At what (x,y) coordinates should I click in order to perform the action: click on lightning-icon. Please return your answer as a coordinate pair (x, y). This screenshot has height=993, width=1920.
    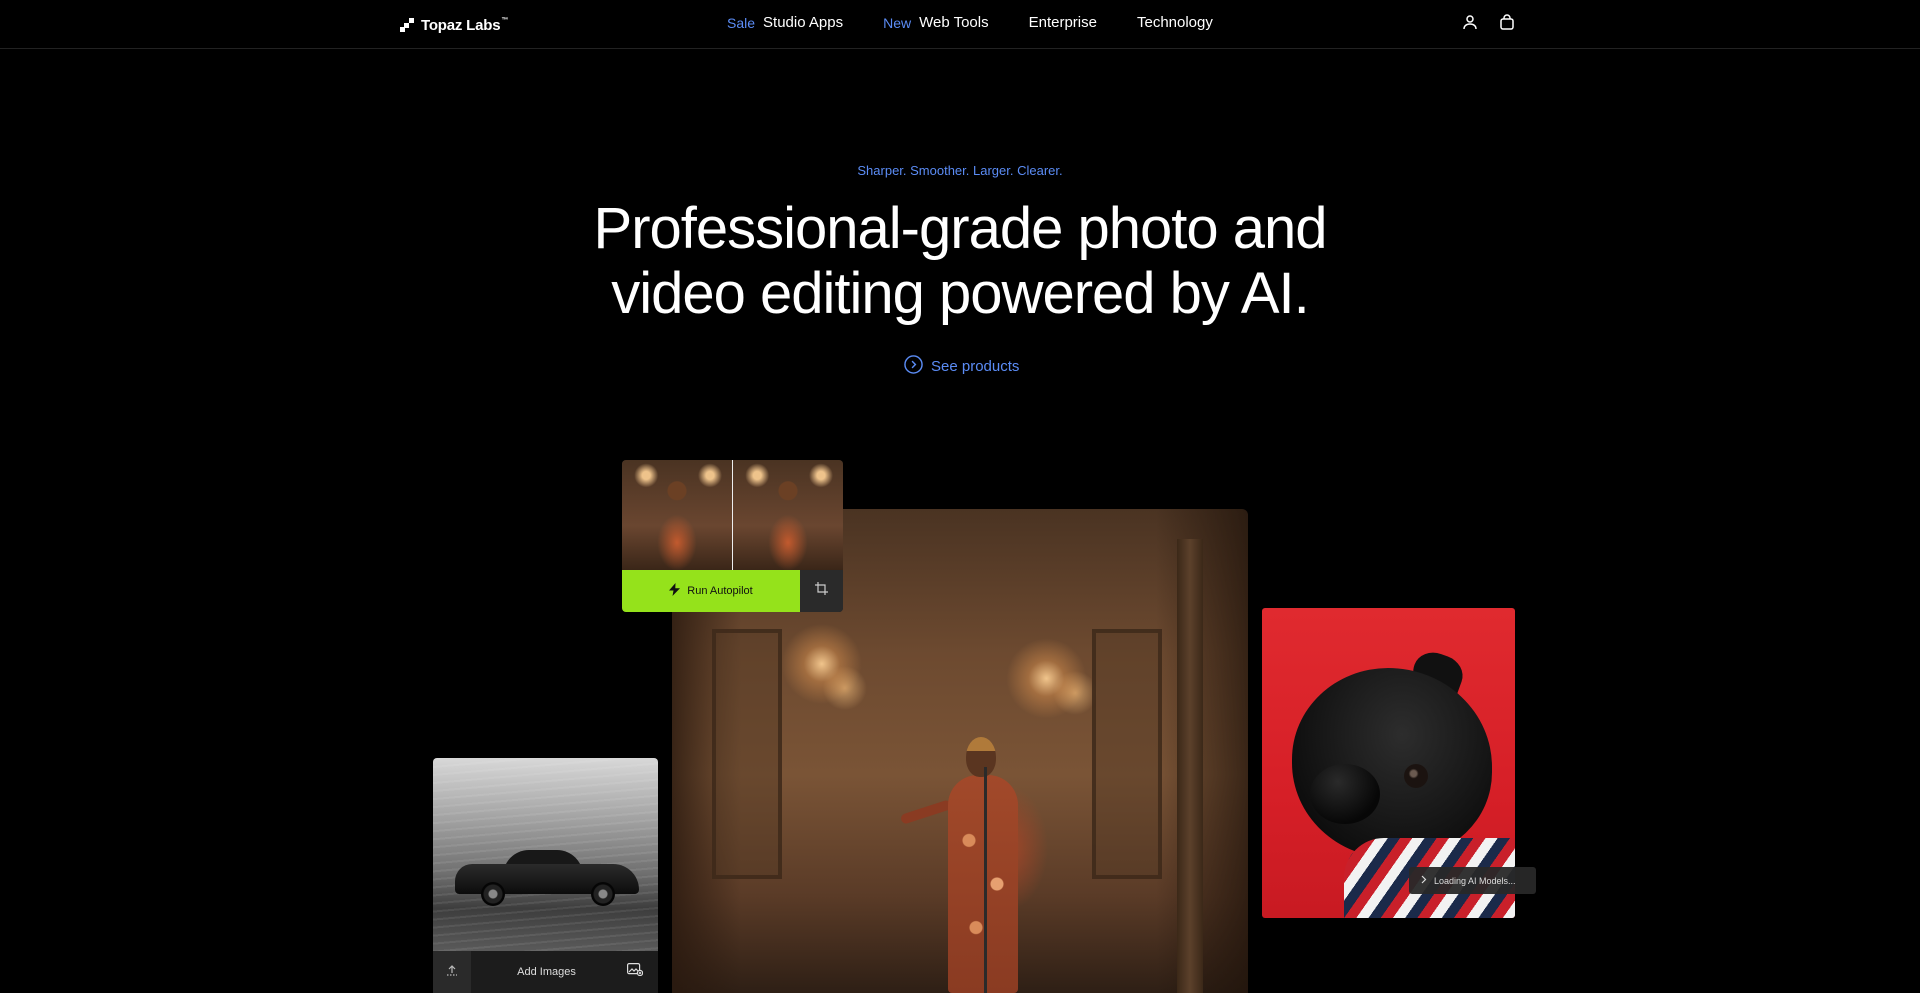
    Looking at the image, I should click on (675, 591).